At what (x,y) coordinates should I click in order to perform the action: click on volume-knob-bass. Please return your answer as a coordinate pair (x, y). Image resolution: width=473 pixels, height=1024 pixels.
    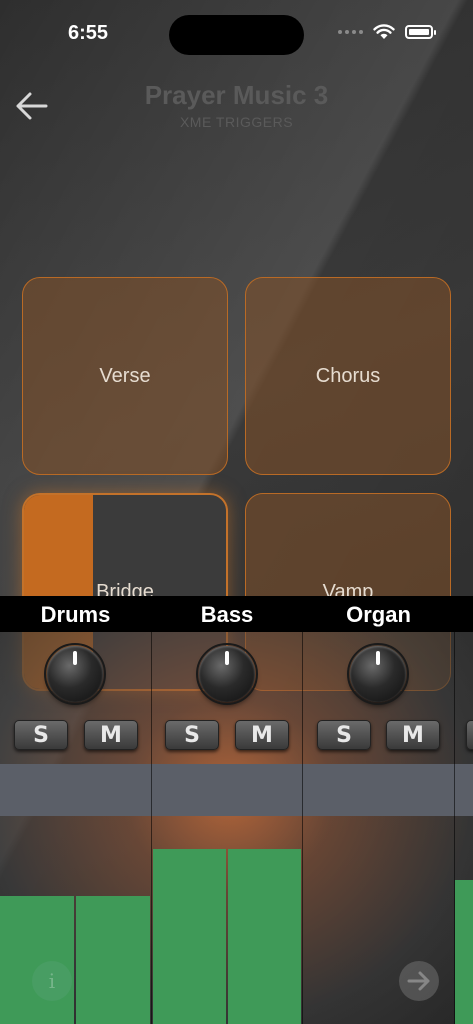
    Looking at the image, I should click on (227, 674).